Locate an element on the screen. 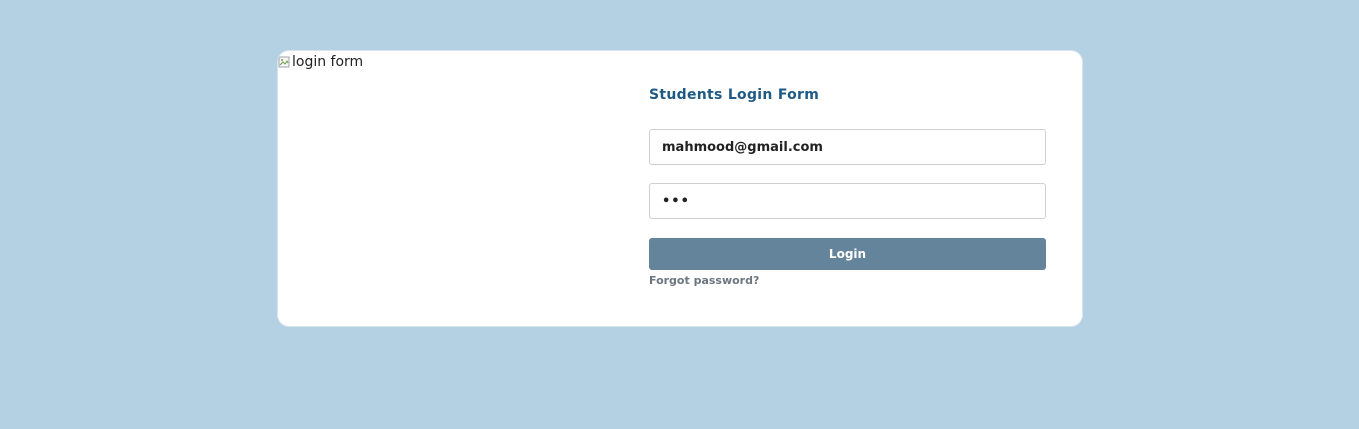 The height and width of the screenshot is (429, 1359). password-masked-value: ••• is located at coordinates (676, 201).